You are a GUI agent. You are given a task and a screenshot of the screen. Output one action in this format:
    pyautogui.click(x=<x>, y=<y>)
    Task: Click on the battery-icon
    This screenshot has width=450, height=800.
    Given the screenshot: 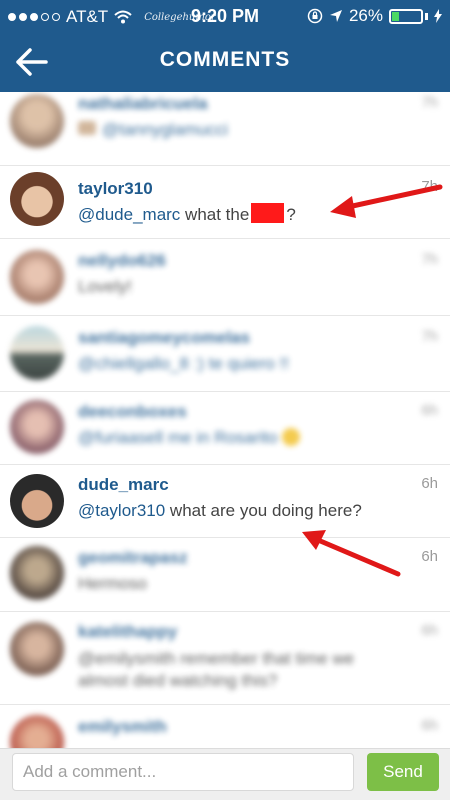 What is the action you would take?
    pyautogui.click(x=406, y=16)
    